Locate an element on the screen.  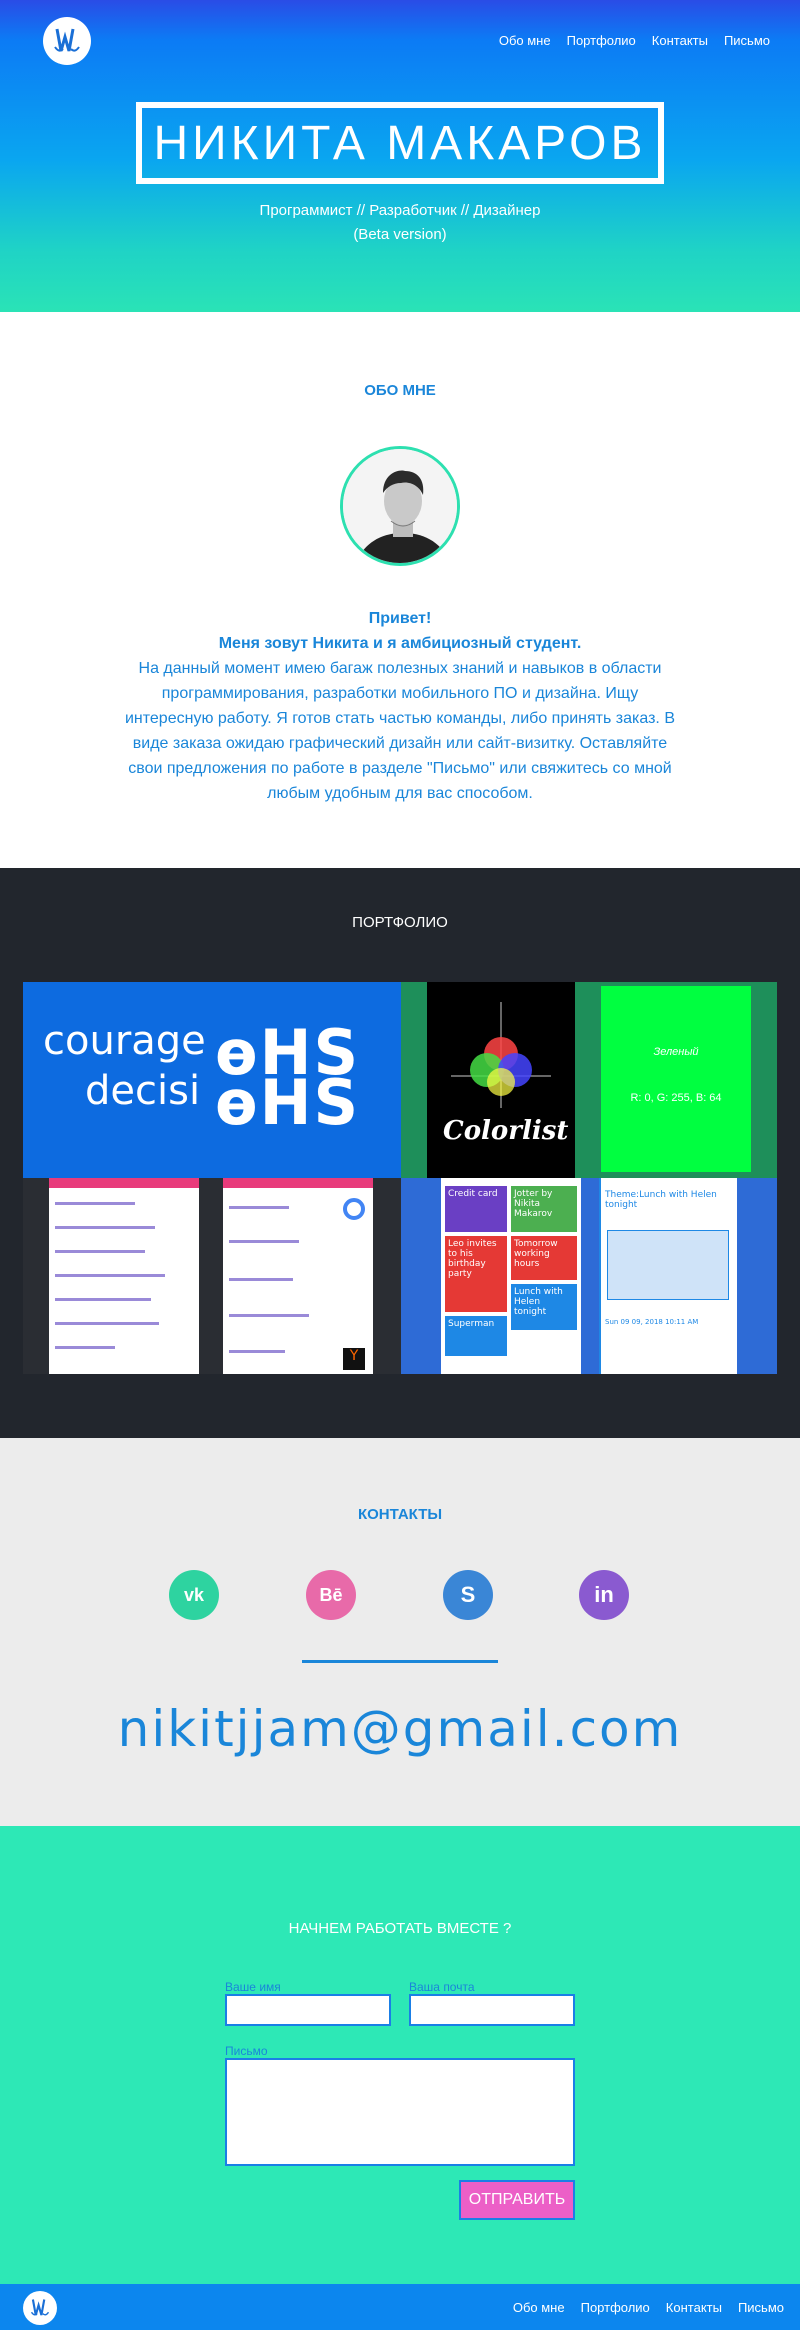
email-label: Ваша почта is located at coordinates (442, 1987).